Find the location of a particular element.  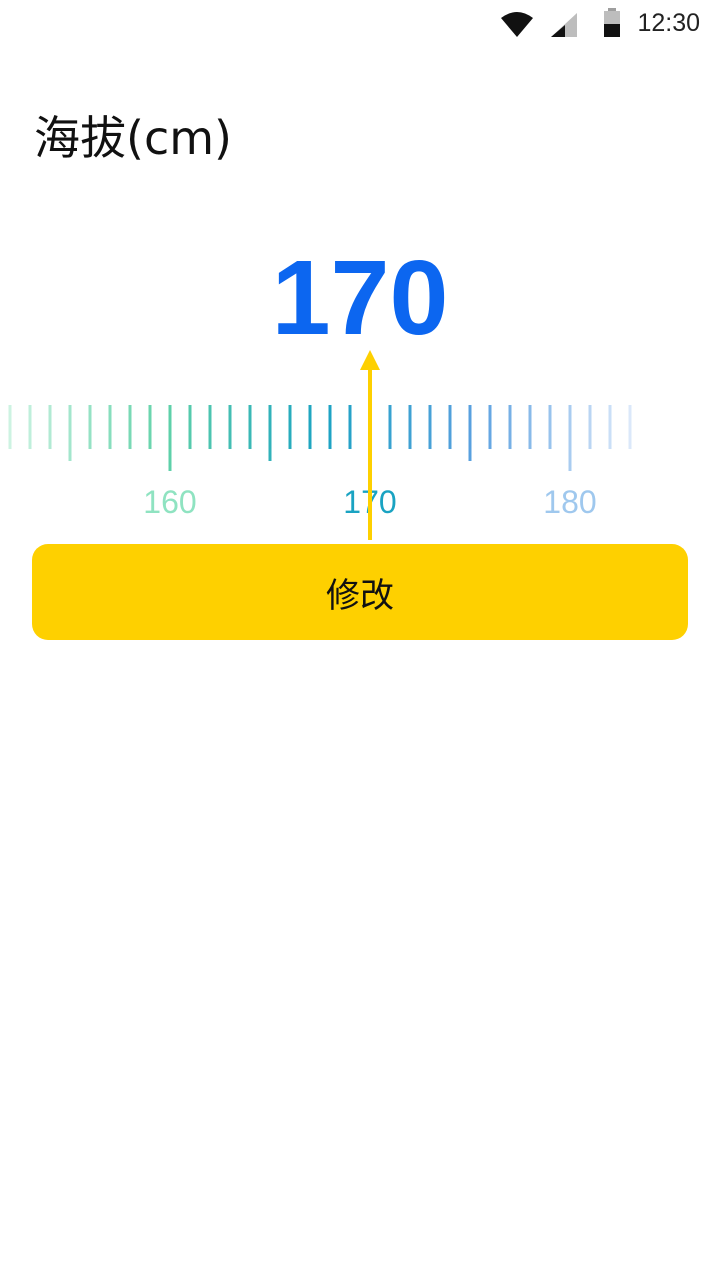

status-bar: 12:30 is located at coordinates (360, 24).